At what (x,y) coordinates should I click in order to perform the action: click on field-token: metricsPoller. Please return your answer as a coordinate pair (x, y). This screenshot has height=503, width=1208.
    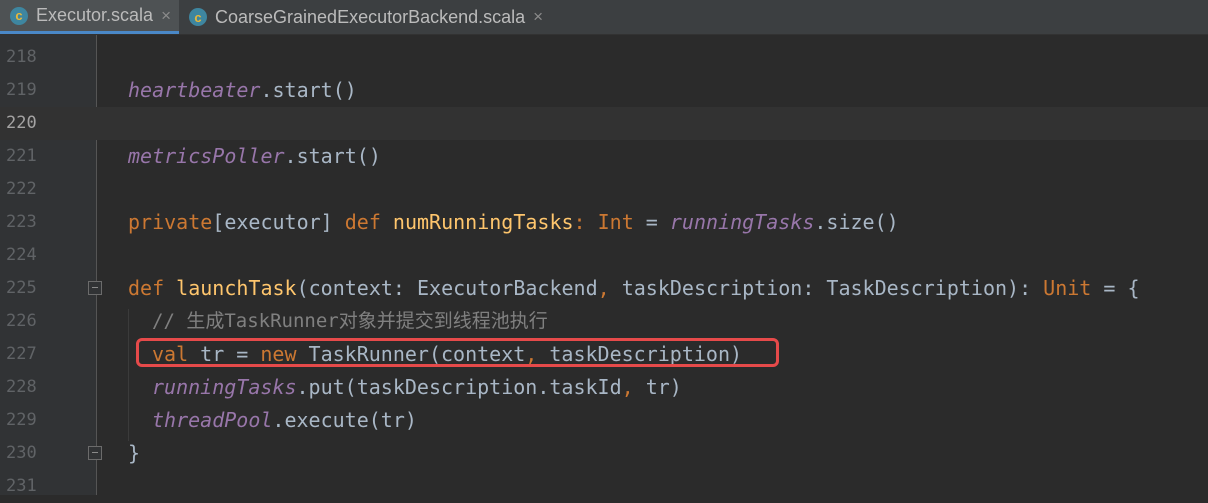
    Looking at the image, I should click on (206, 156).